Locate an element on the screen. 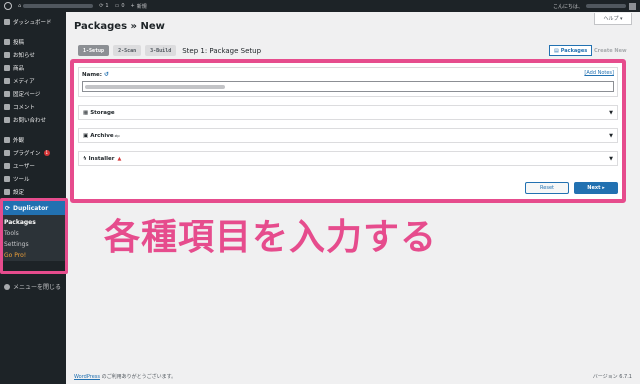  comments-link: ▭ 0 is located at coordinates (120, 6).